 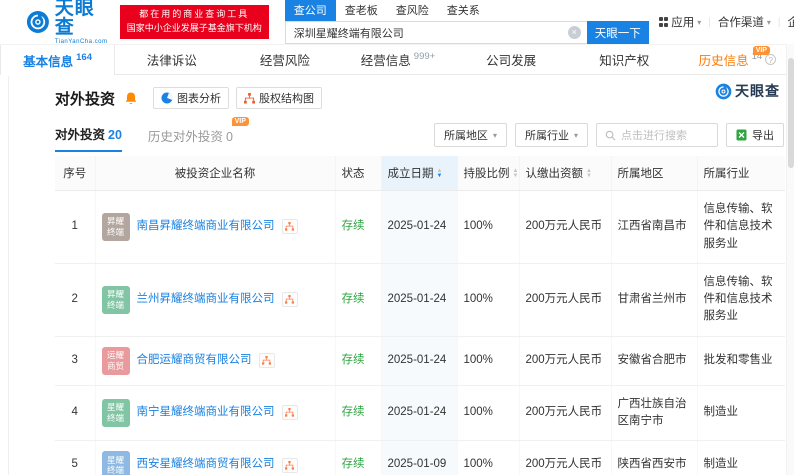 What do you see at coordinates (610, 135) in the screenshot?
I see `search-icon` at bounding box center [610, 135].